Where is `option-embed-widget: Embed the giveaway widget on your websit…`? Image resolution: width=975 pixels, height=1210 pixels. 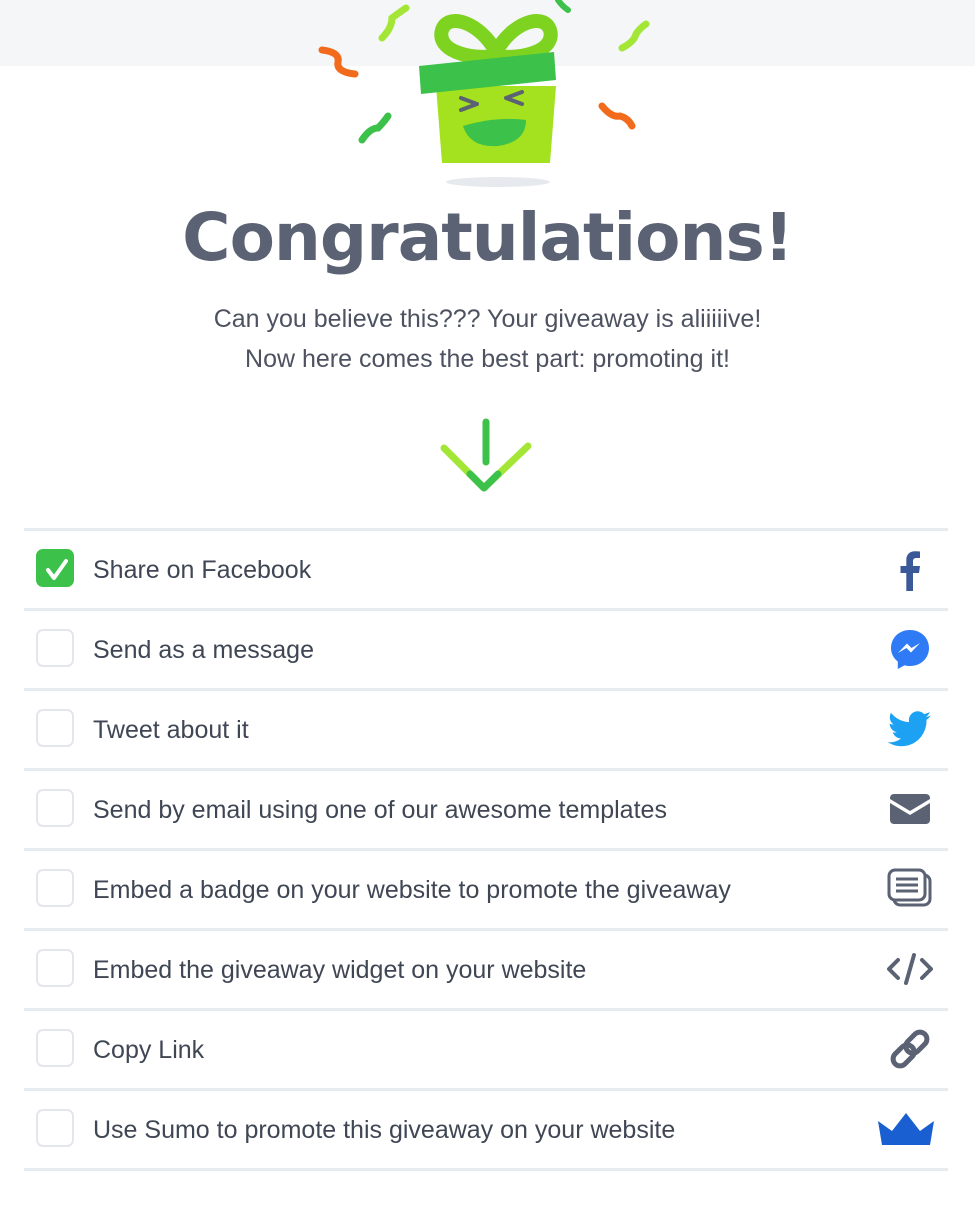 option-embed-widget: Embed the giveaway widget on your websit… is located at coordinates (486, 971).